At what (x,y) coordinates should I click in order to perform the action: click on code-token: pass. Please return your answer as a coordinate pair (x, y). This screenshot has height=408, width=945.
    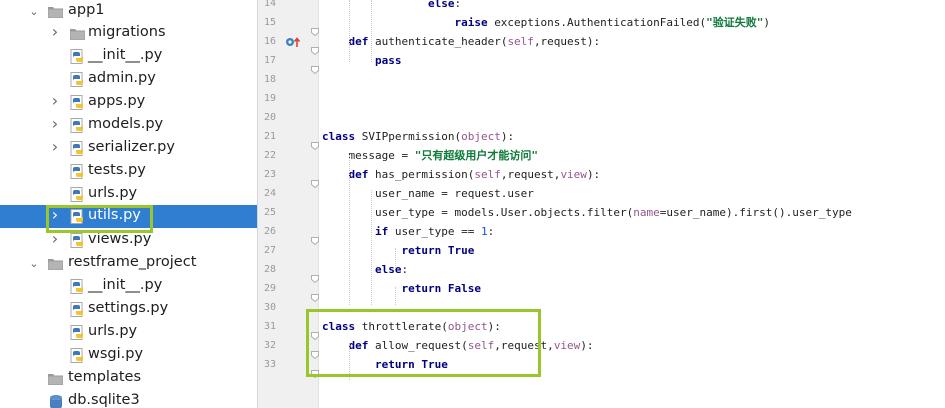
    Looking at the image, I should click on (362, 60).